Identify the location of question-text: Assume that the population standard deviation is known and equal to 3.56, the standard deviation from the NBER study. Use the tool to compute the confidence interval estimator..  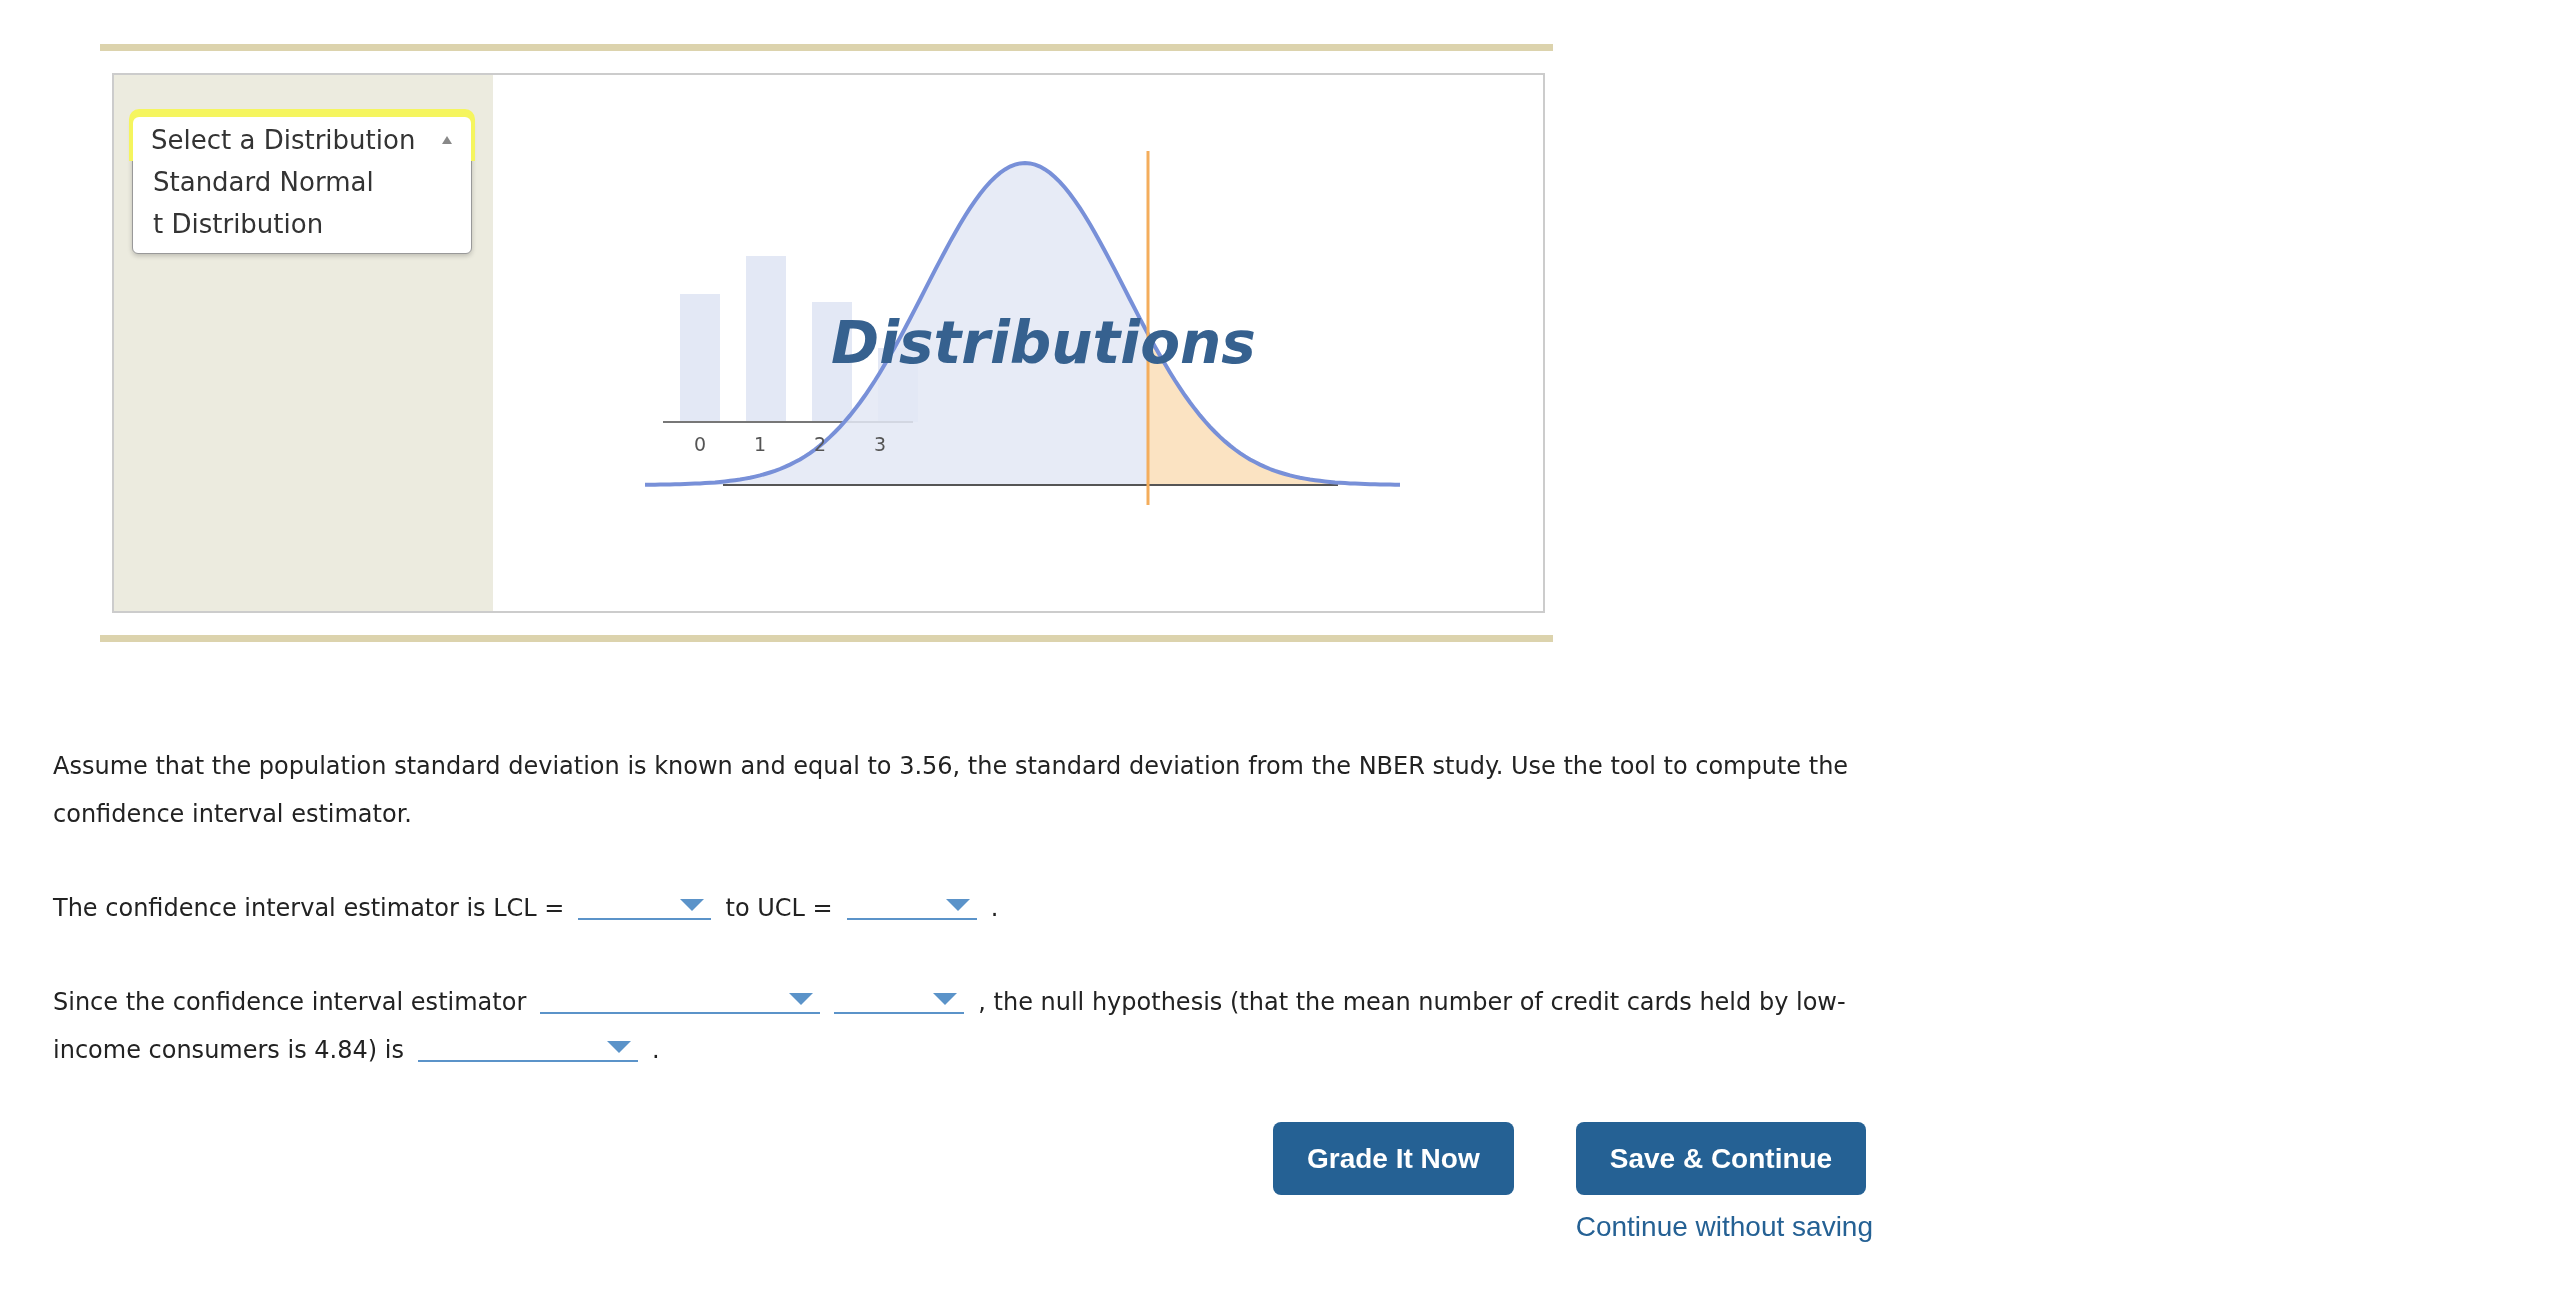
(951, 790).